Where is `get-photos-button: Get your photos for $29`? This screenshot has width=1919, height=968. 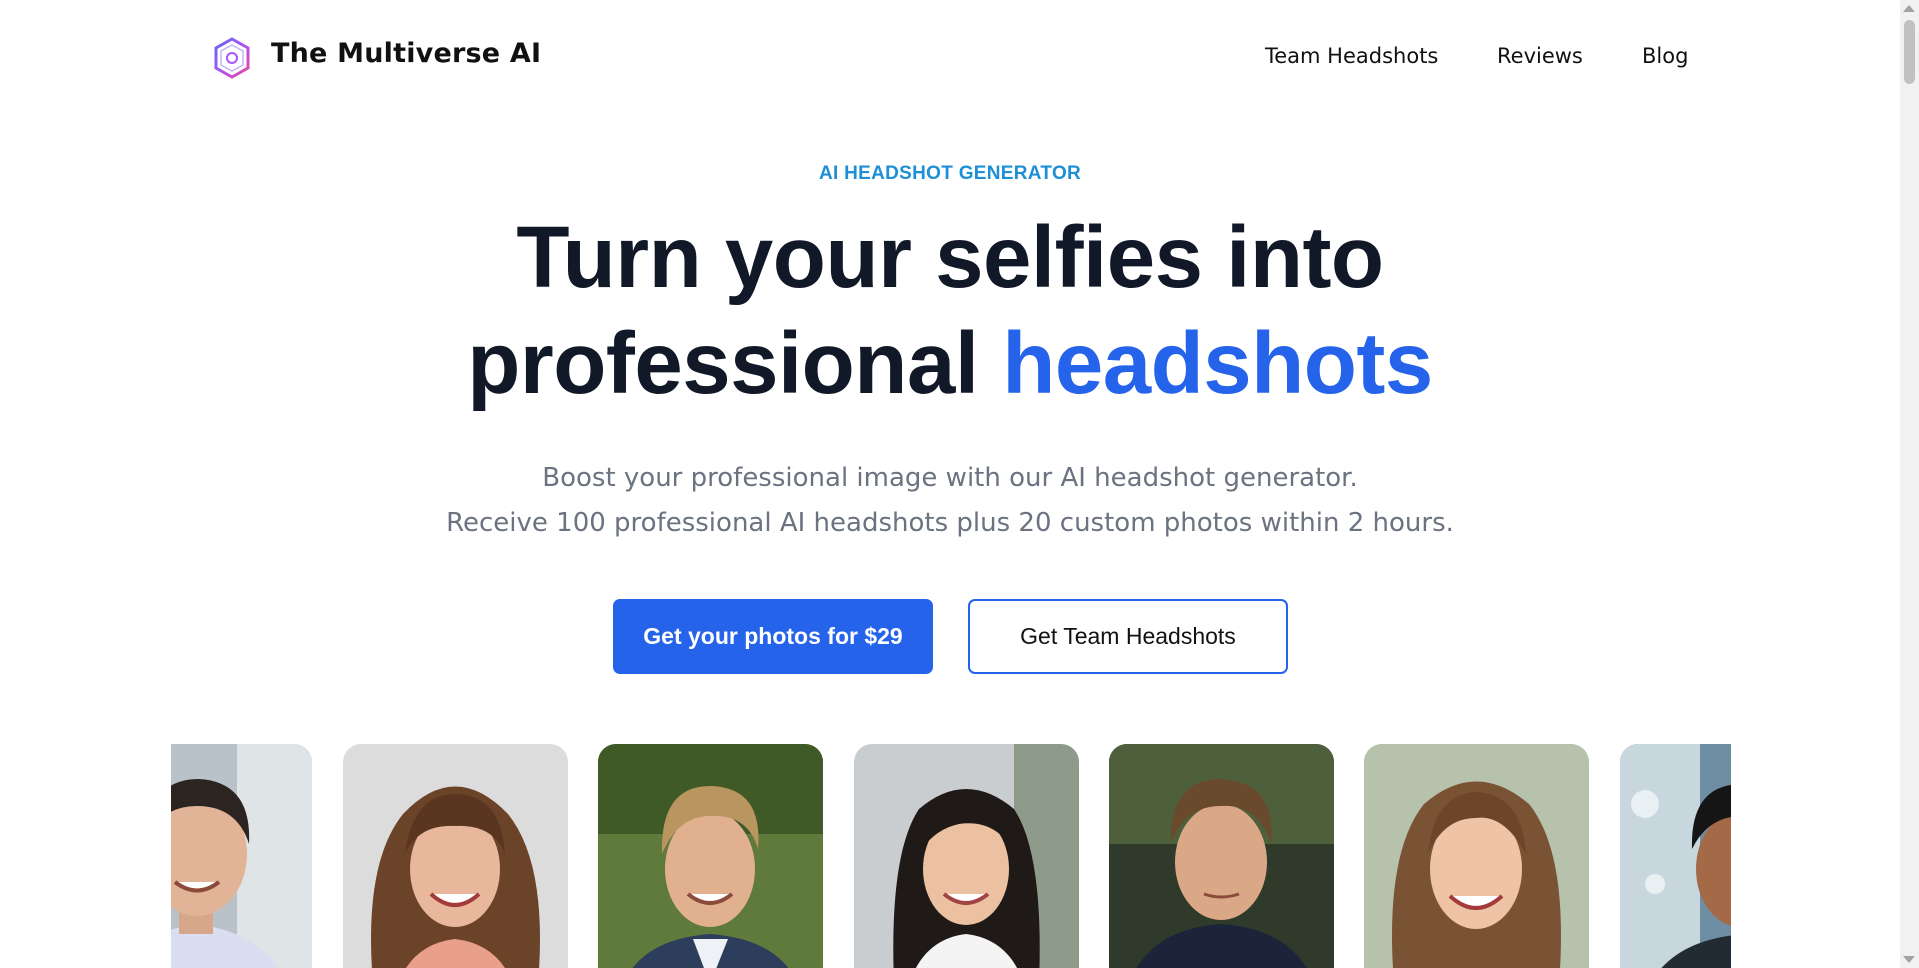
get-photos-button: Get your photos for $29 is located at coordinates (773, 636).